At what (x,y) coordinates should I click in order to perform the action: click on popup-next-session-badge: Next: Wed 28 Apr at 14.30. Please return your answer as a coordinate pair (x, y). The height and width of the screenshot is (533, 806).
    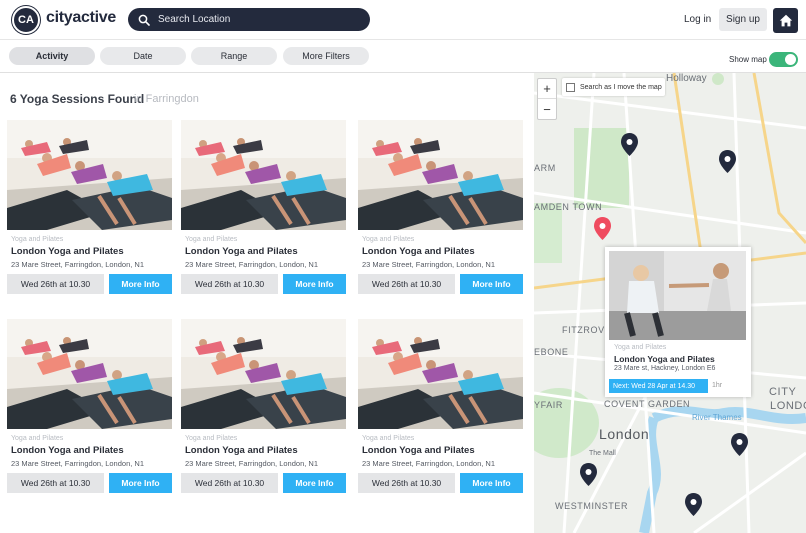
    Looking at the image, I should click on (658, 386).